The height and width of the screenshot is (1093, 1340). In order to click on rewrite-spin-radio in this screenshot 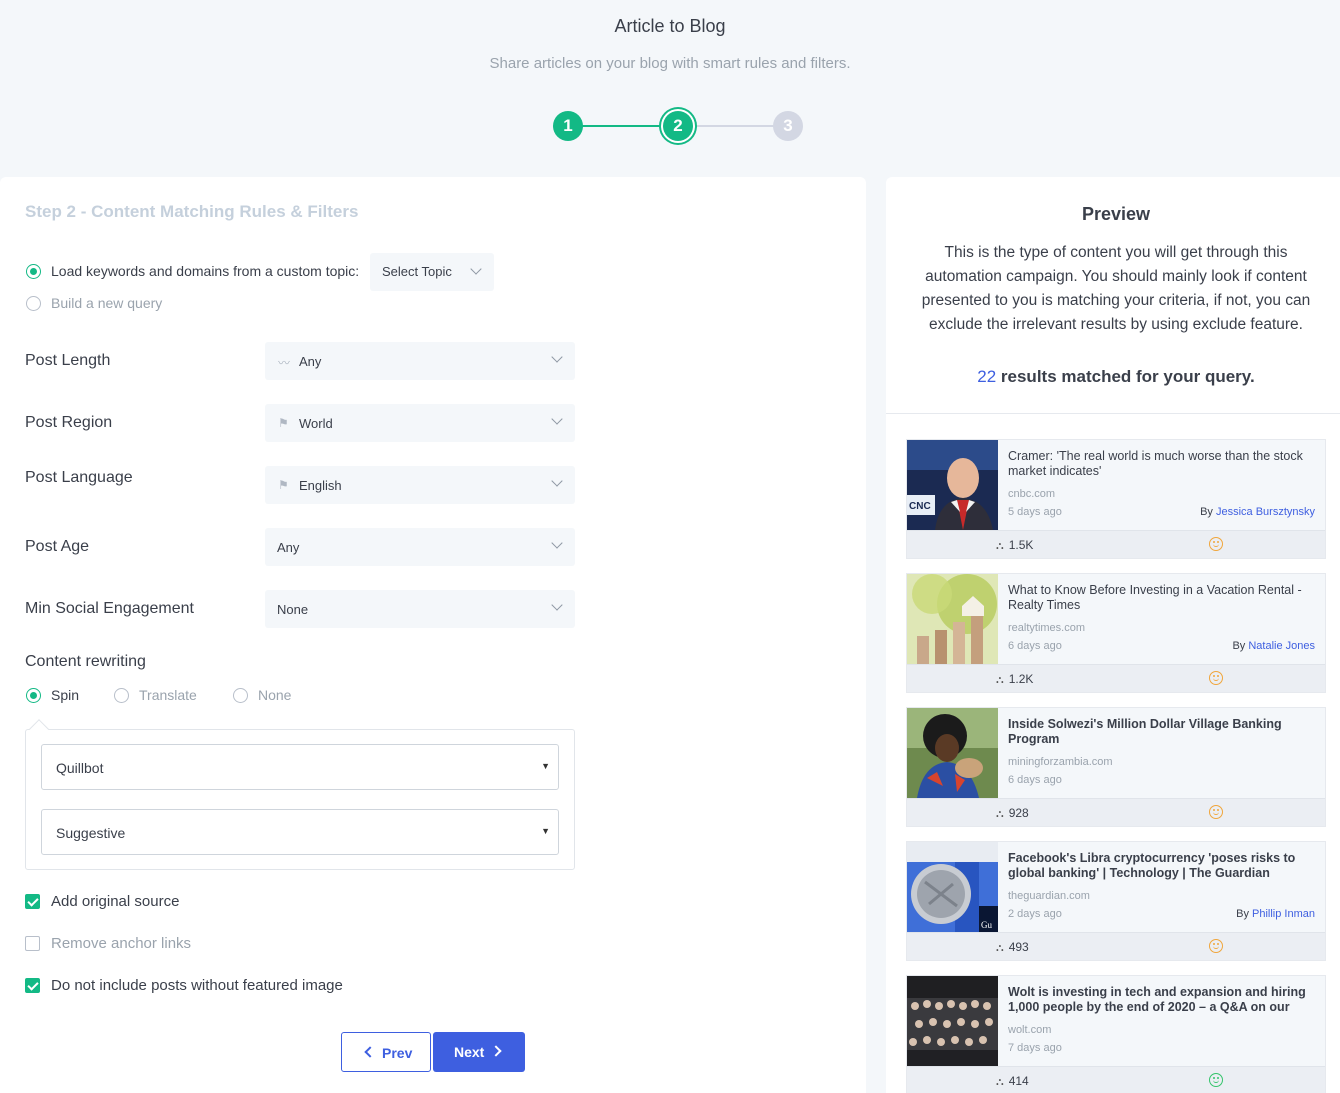, I will do `click(33, 695)`.